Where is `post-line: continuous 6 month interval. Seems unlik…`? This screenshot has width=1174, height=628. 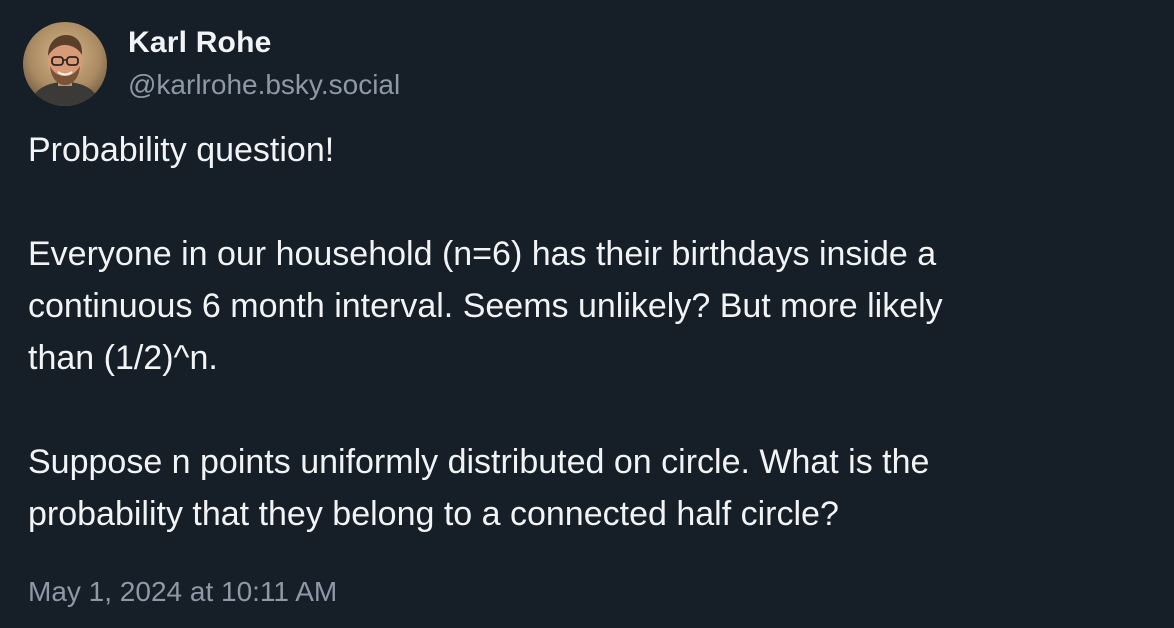
post-line: continuous 6 month interval. Seems unlik… is located at coordinates (485, 306).